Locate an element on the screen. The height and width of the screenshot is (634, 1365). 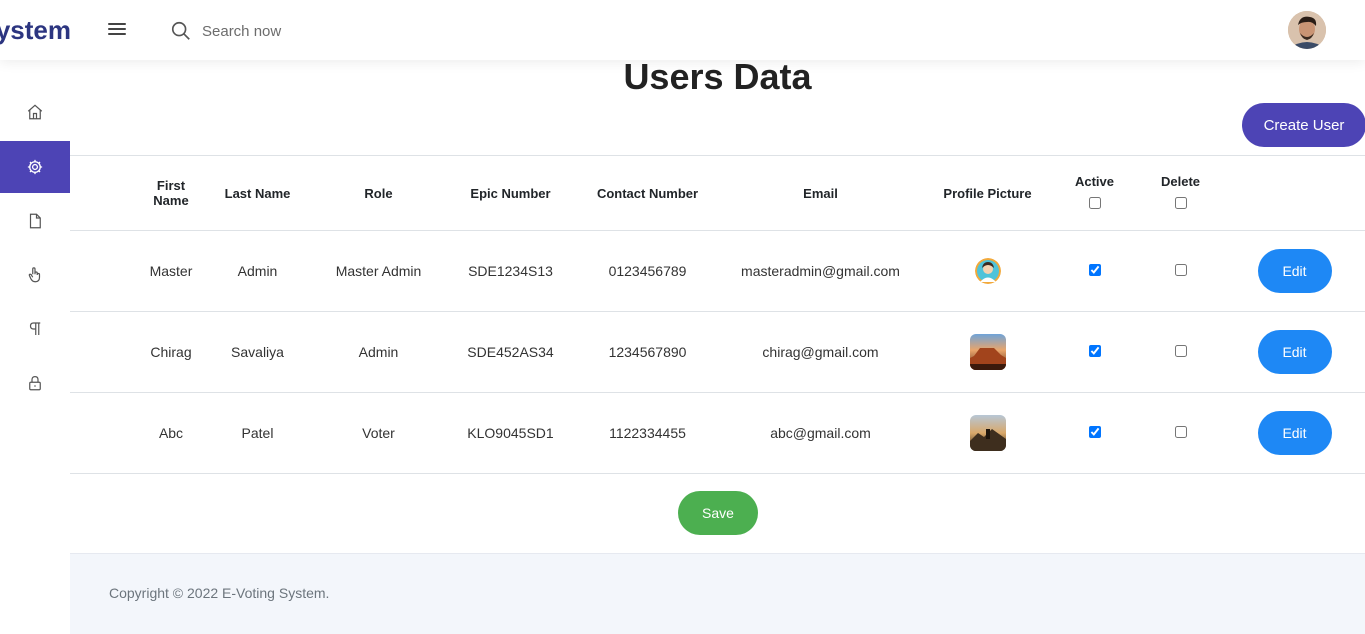
home-icon is located at coordinates (35, 112).